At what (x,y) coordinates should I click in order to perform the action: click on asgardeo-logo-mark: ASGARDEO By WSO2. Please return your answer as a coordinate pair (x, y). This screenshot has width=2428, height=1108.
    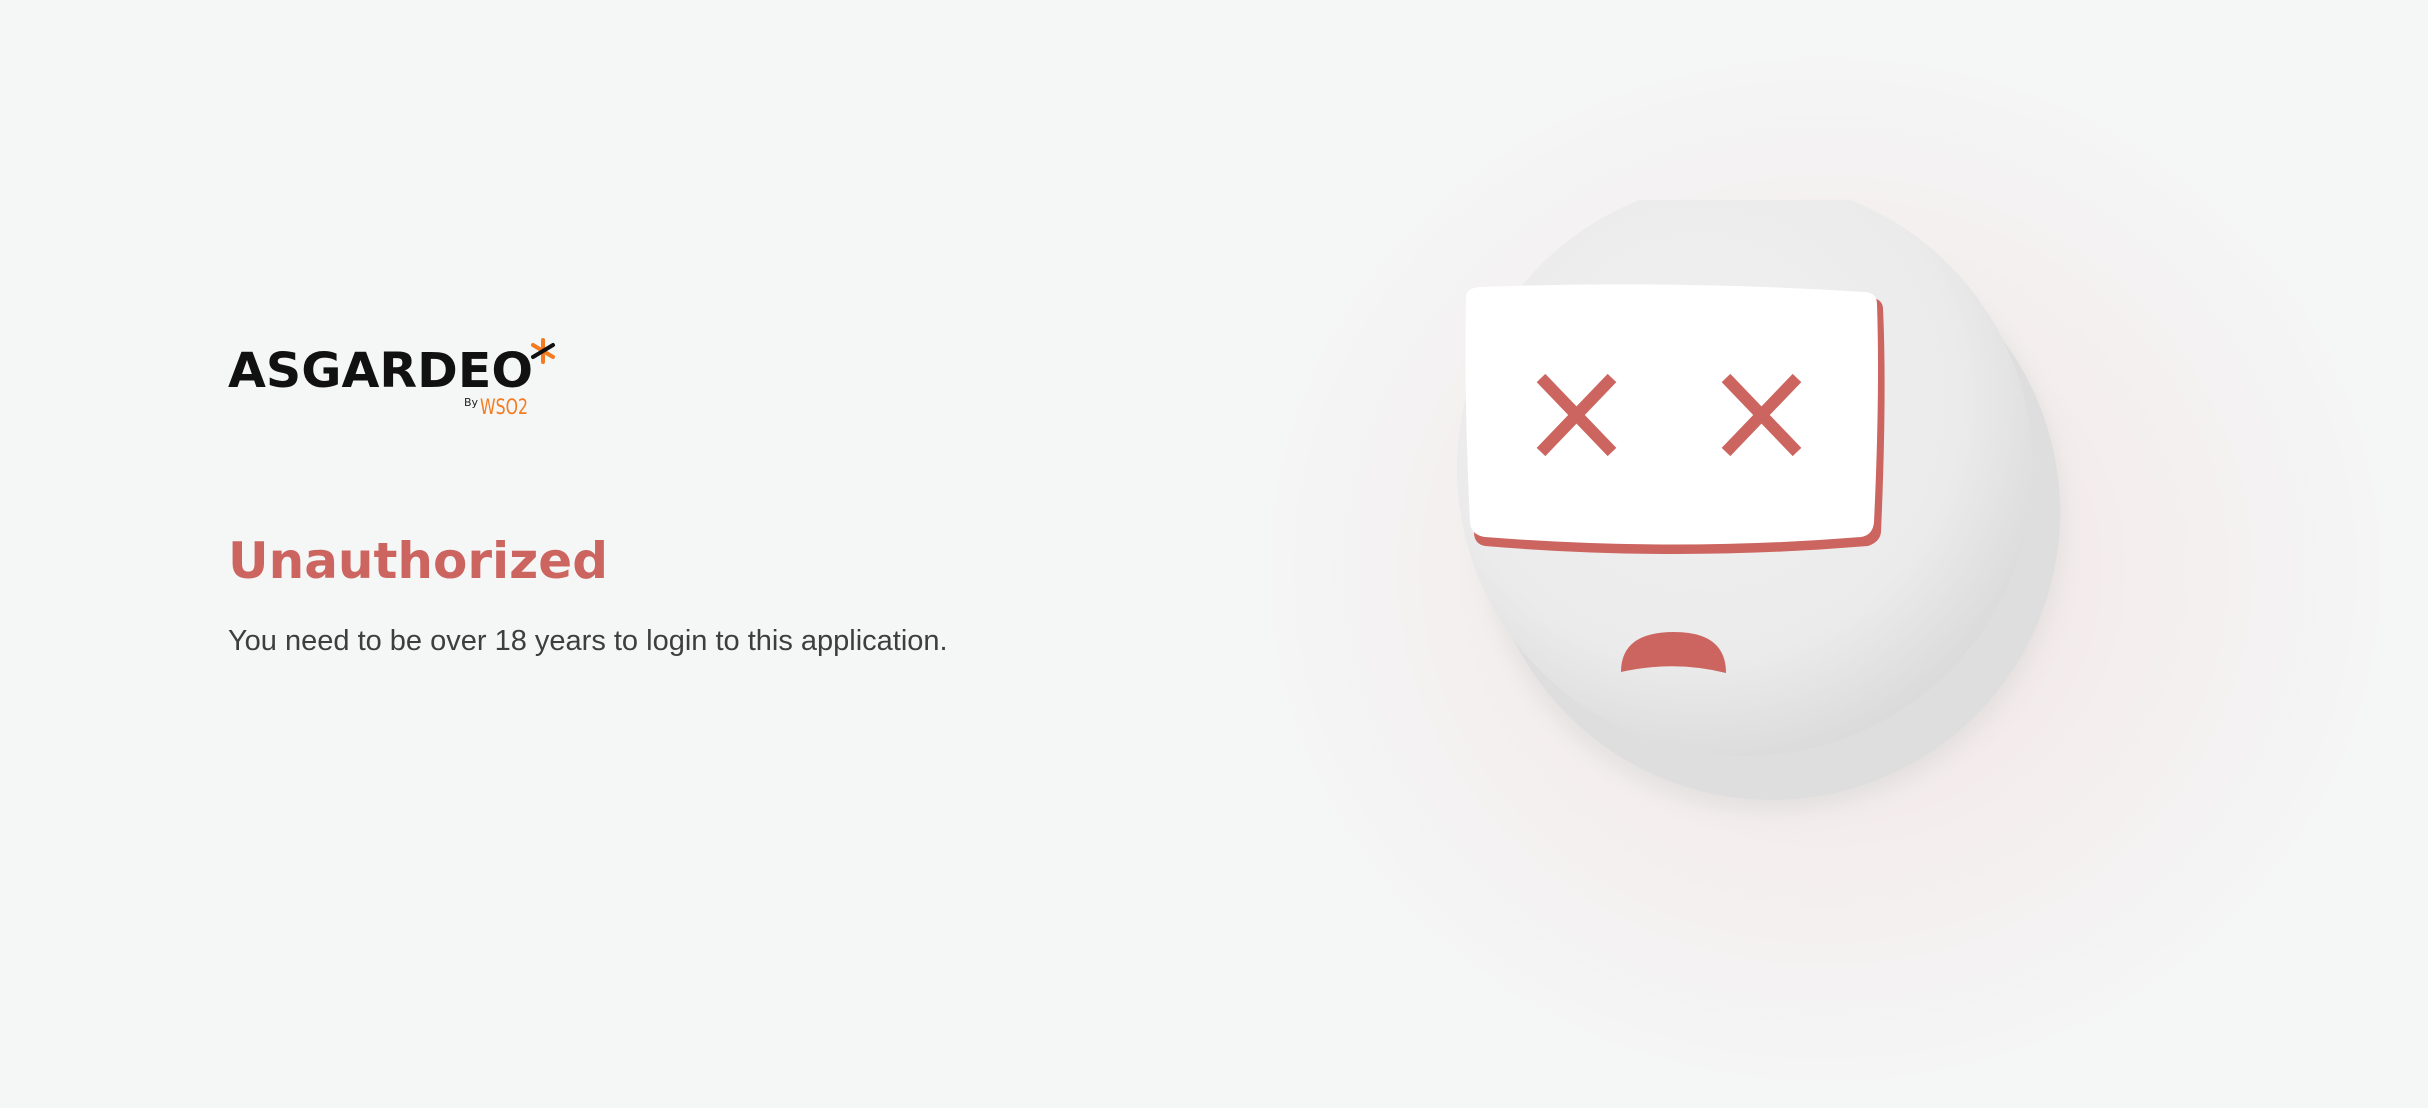
    Looking at the image, I should click on (391, 378).